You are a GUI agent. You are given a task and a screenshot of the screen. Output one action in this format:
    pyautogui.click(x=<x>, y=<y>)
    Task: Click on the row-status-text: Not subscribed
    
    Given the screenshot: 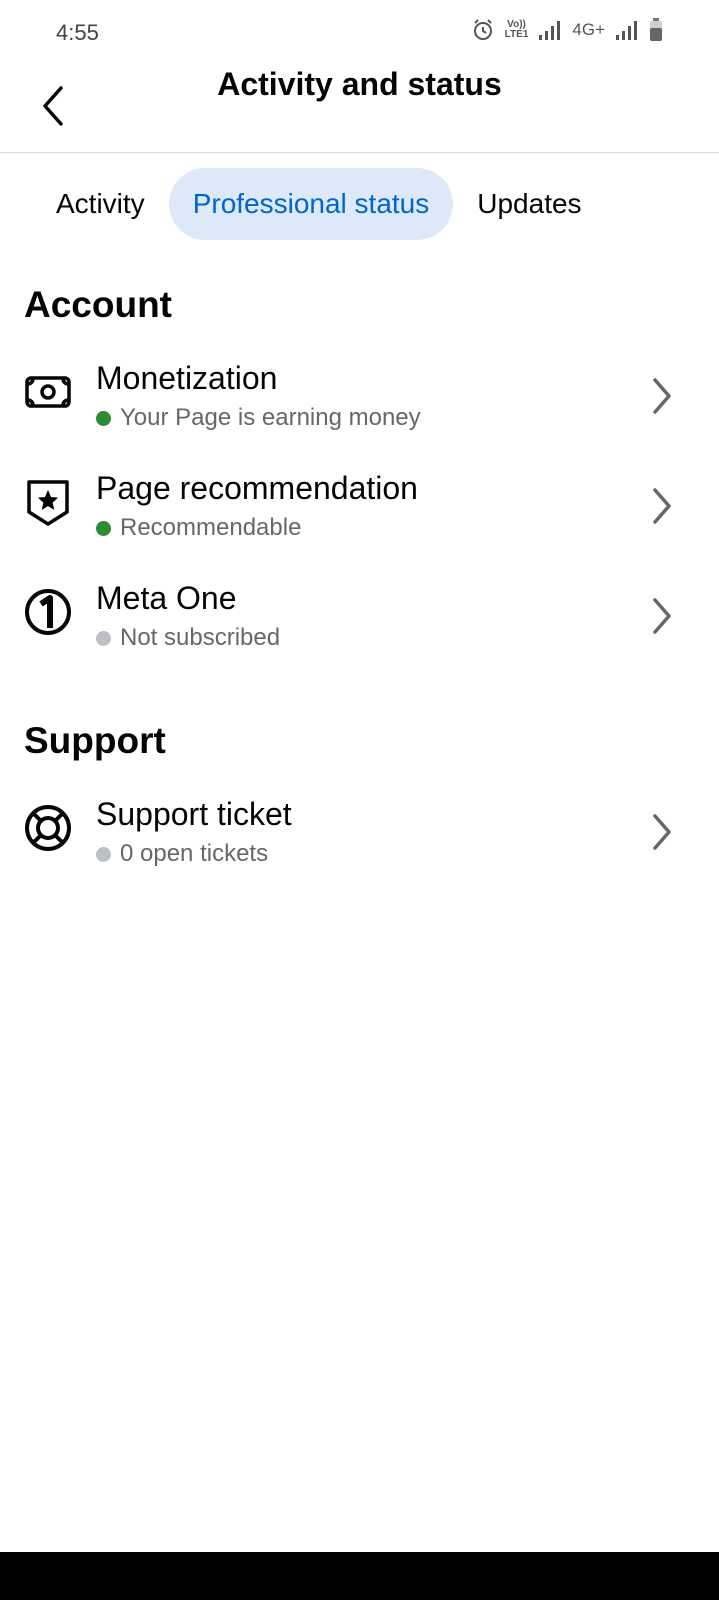 What is the action you would take?
    pyautogui.click(x=200, y=637)
    